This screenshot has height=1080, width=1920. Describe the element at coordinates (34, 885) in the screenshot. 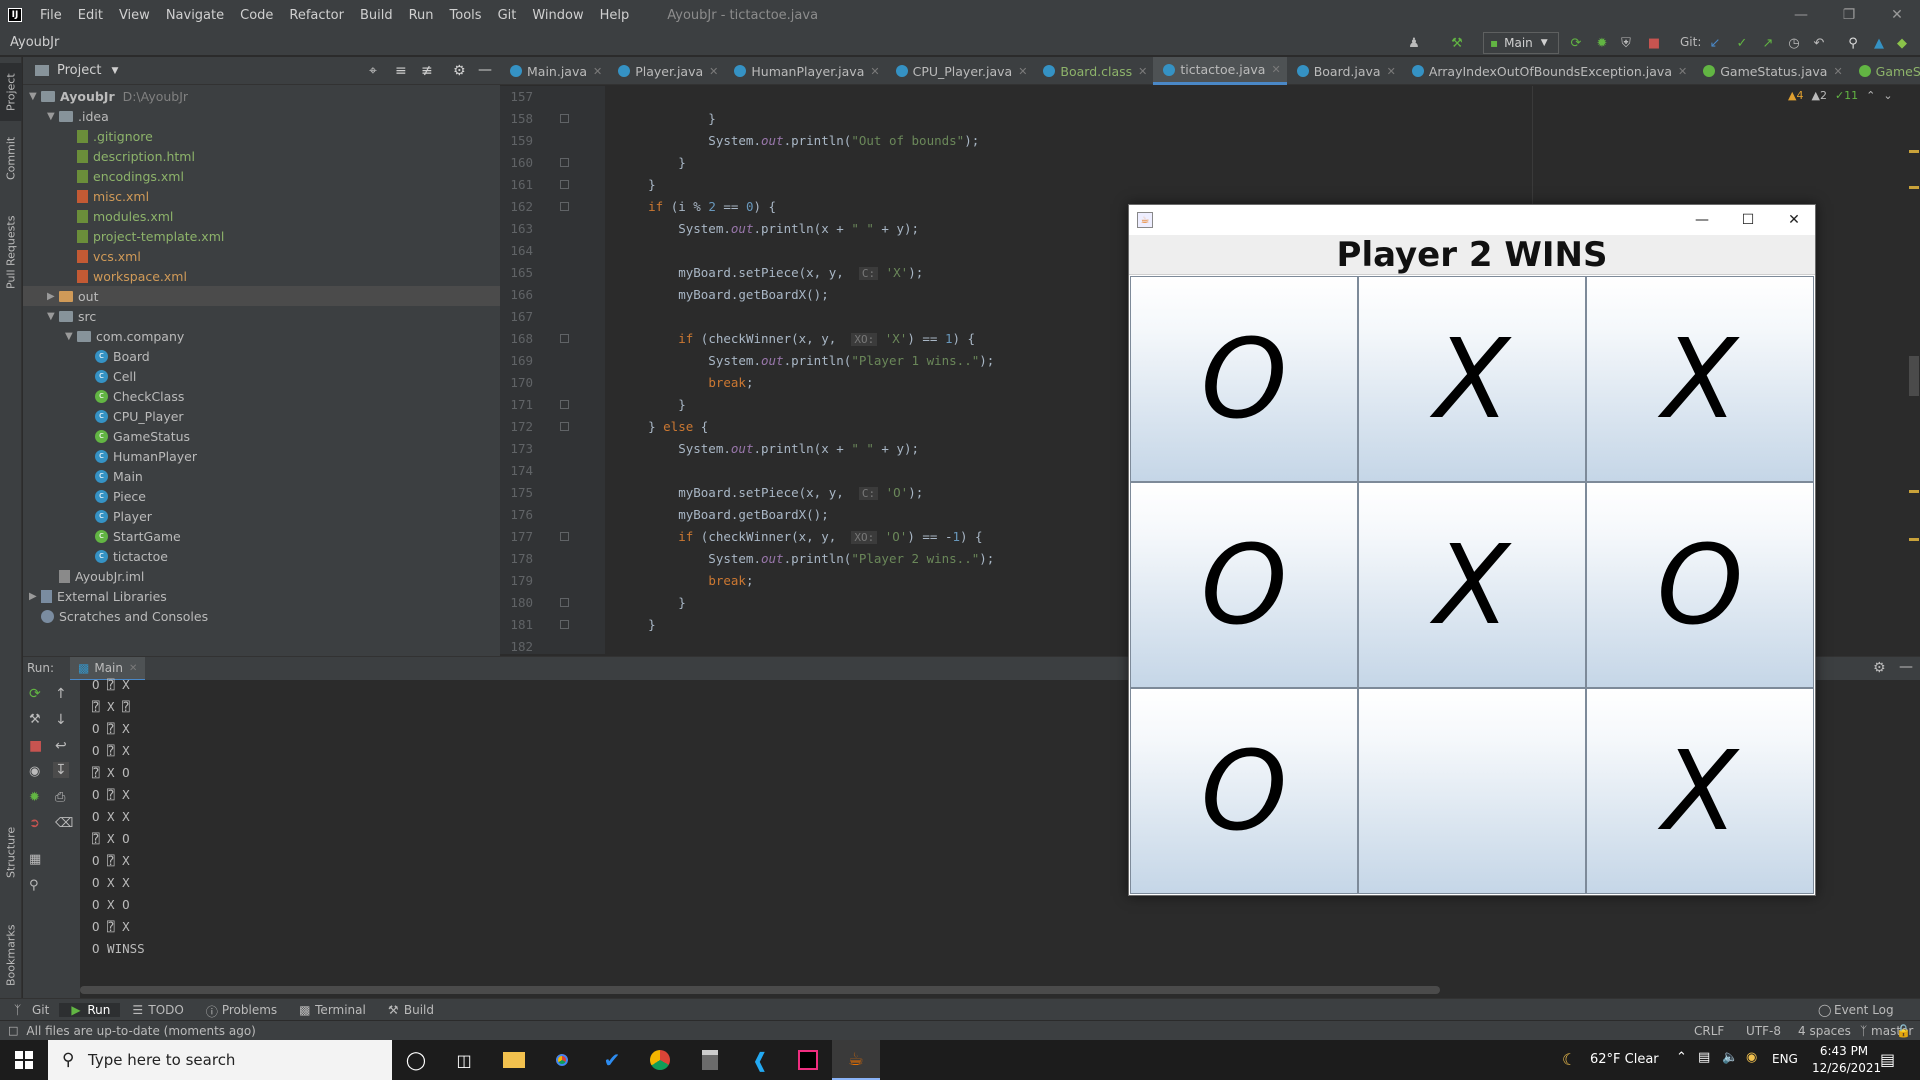

I see `pin-icon: ⚲` at that location.